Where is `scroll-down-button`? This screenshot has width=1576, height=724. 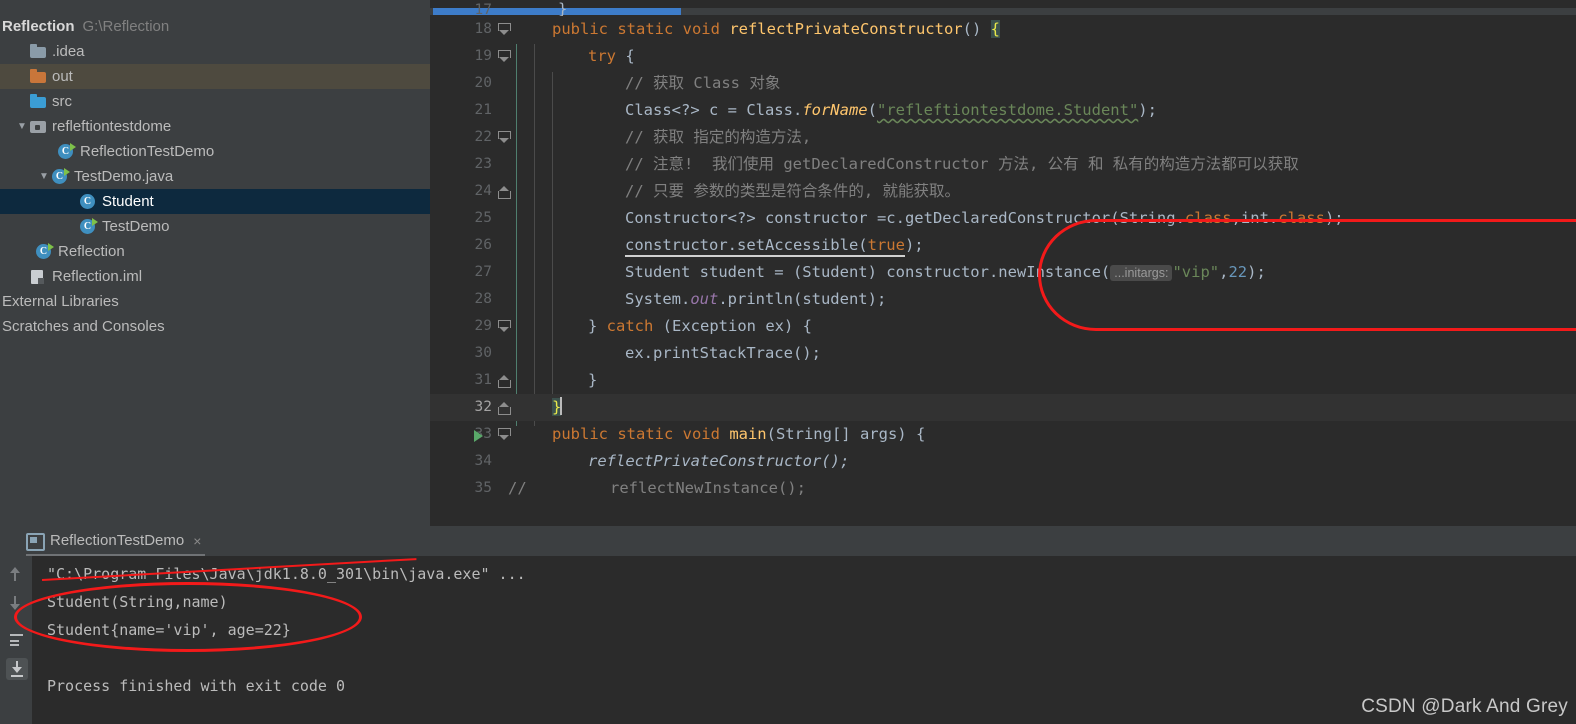
scroll-down-button is located at coordinates (17, 603).